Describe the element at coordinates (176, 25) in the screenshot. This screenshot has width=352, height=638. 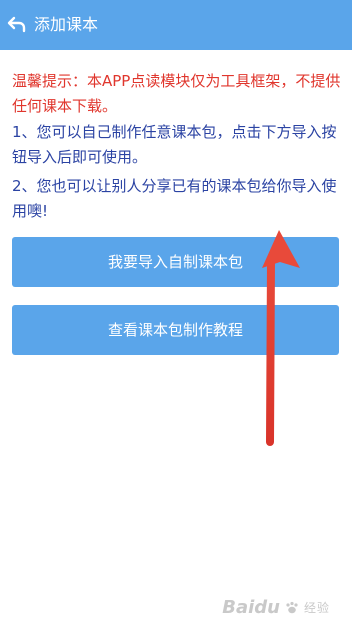
I see `app-header: 添加课本` at that location.